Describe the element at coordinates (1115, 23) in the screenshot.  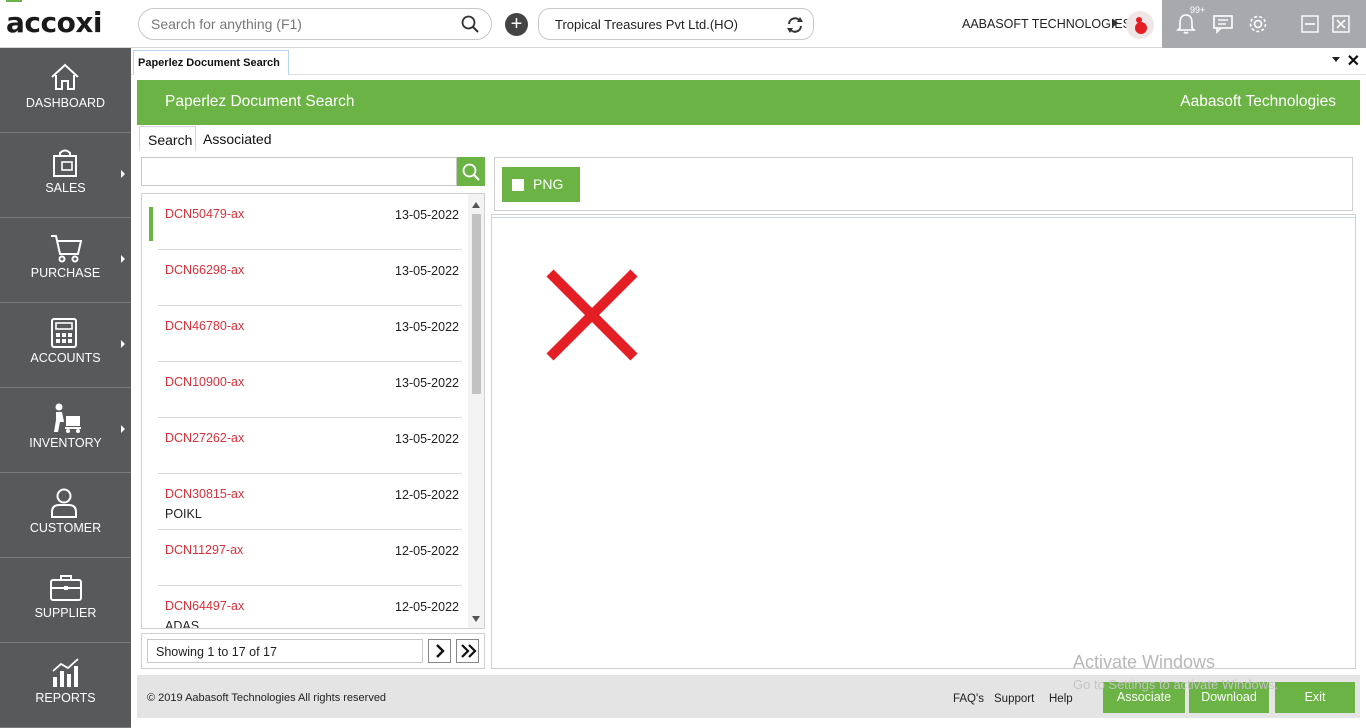
I see `caret-right-icon` at that location.